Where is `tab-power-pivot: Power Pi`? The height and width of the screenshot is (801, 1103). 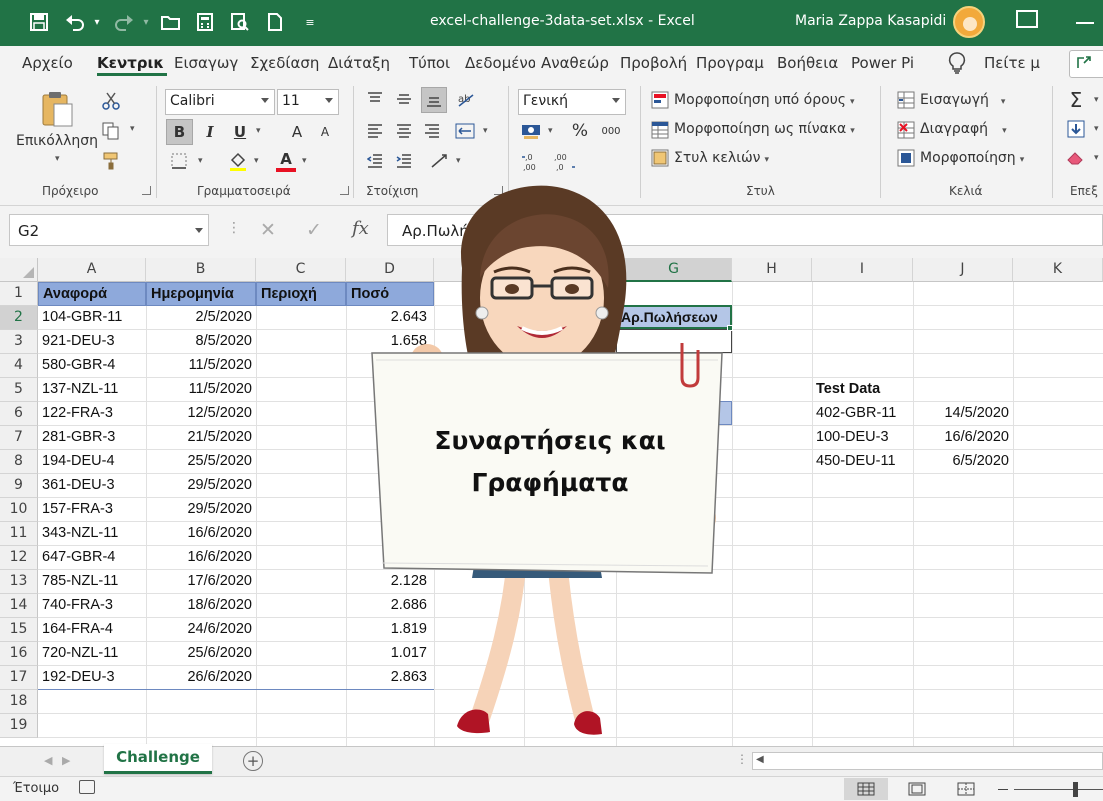
tab-power-pivot: Power Pi is located at coordinates (887, 63).